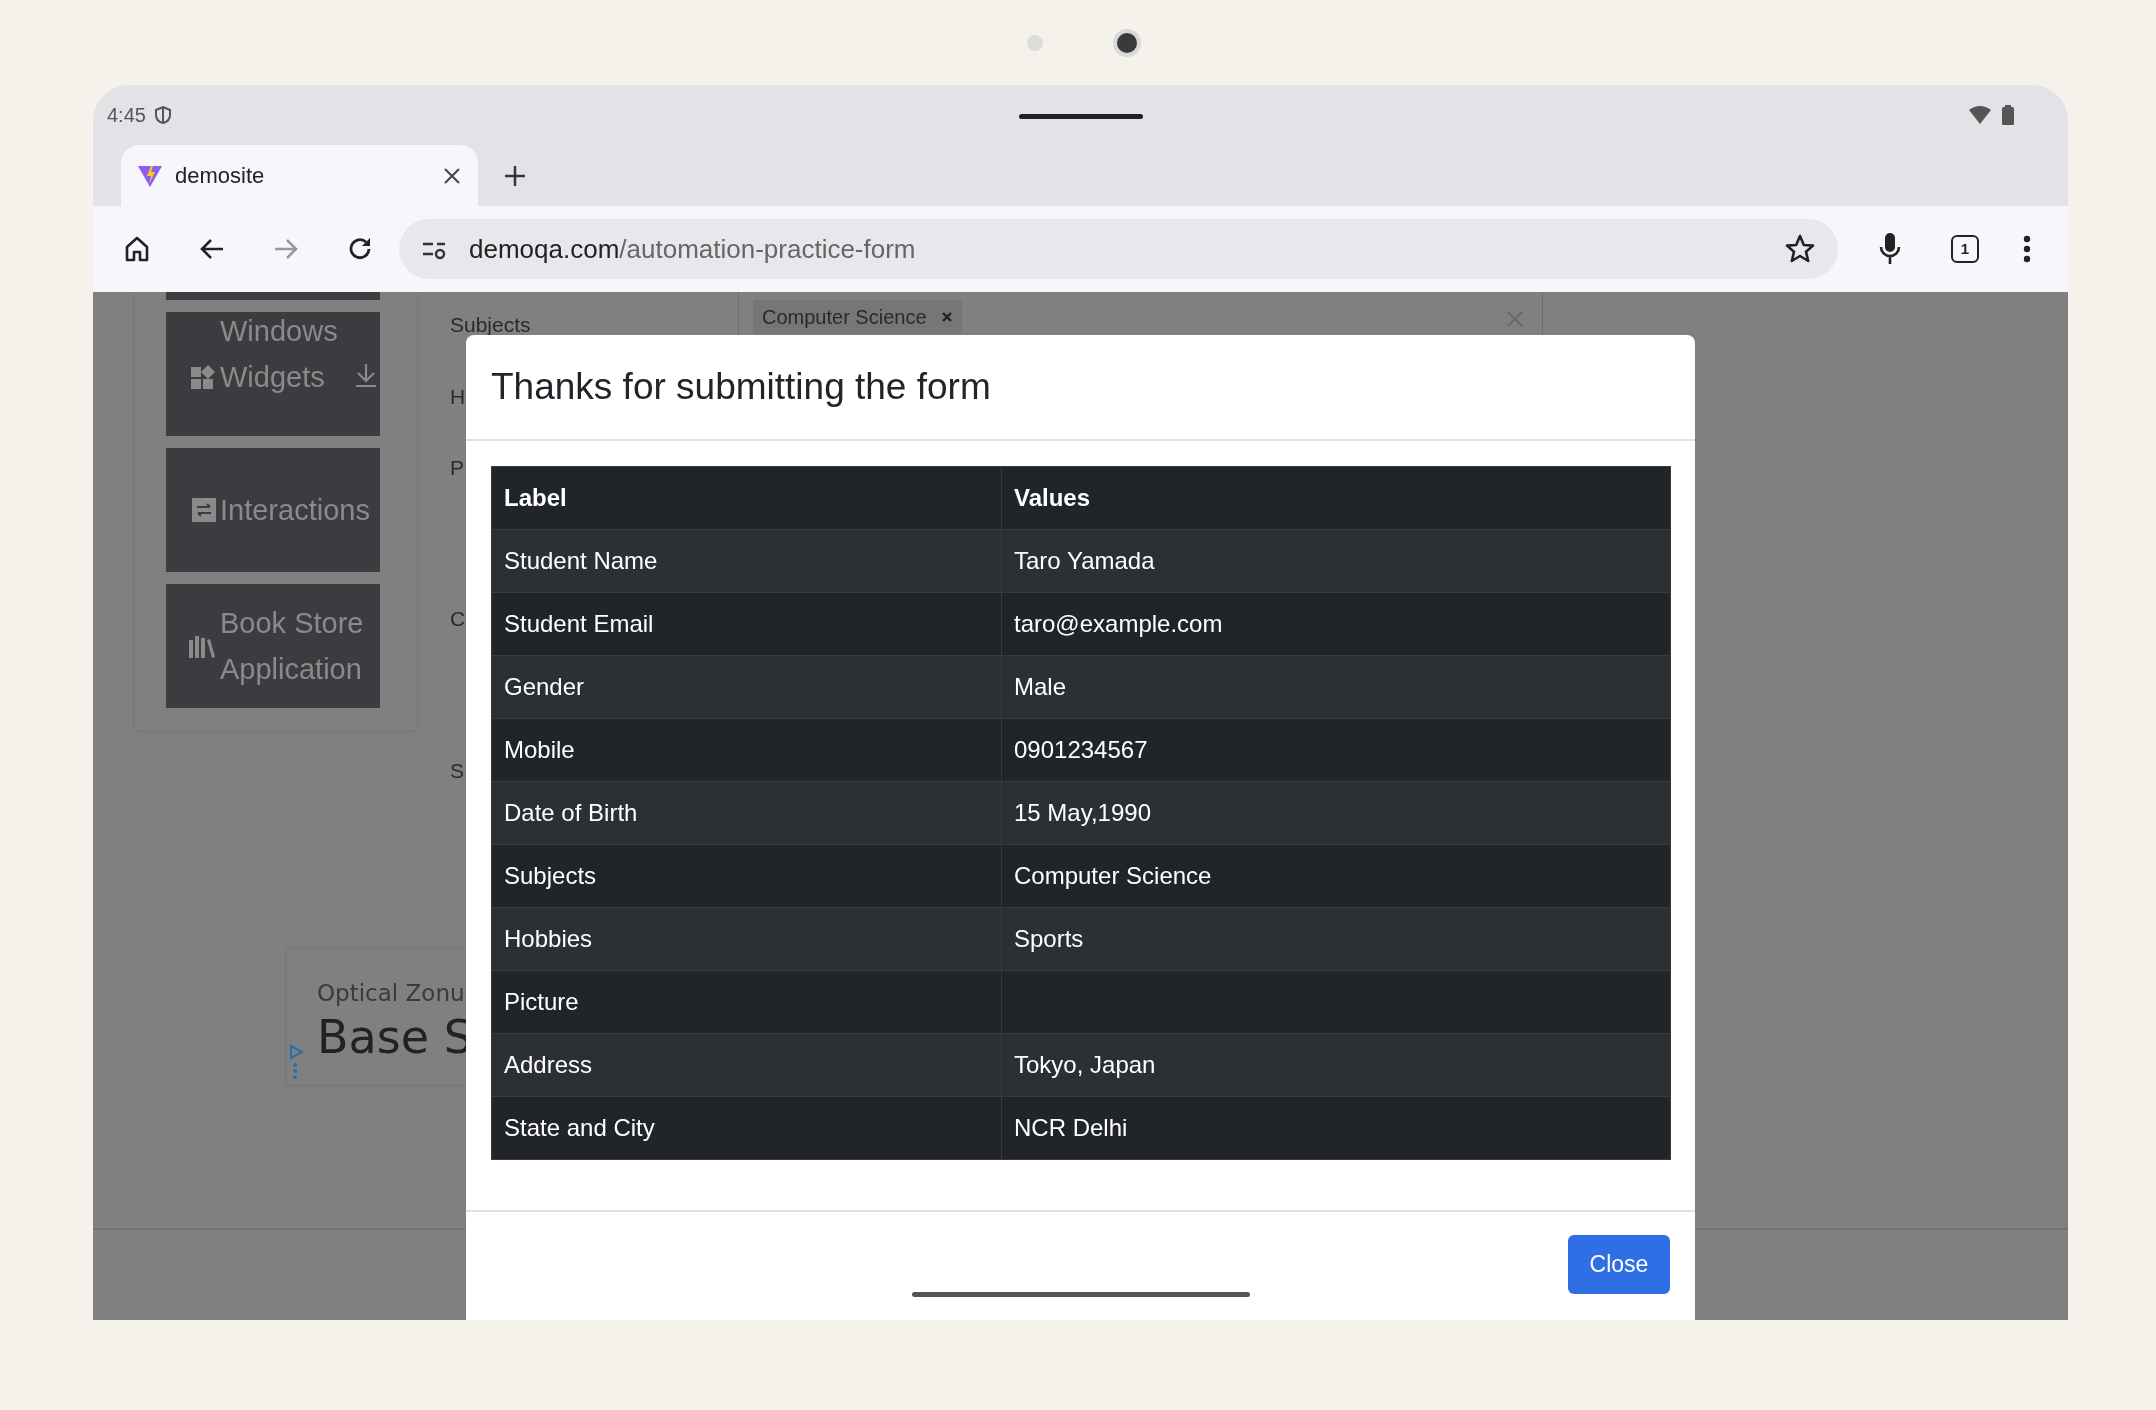 The image size is (2156, 1410). Describe the element at coordinates (1336, 1065) in the screenshot. I see `table-cell: Tokyo, Japan` at that location.